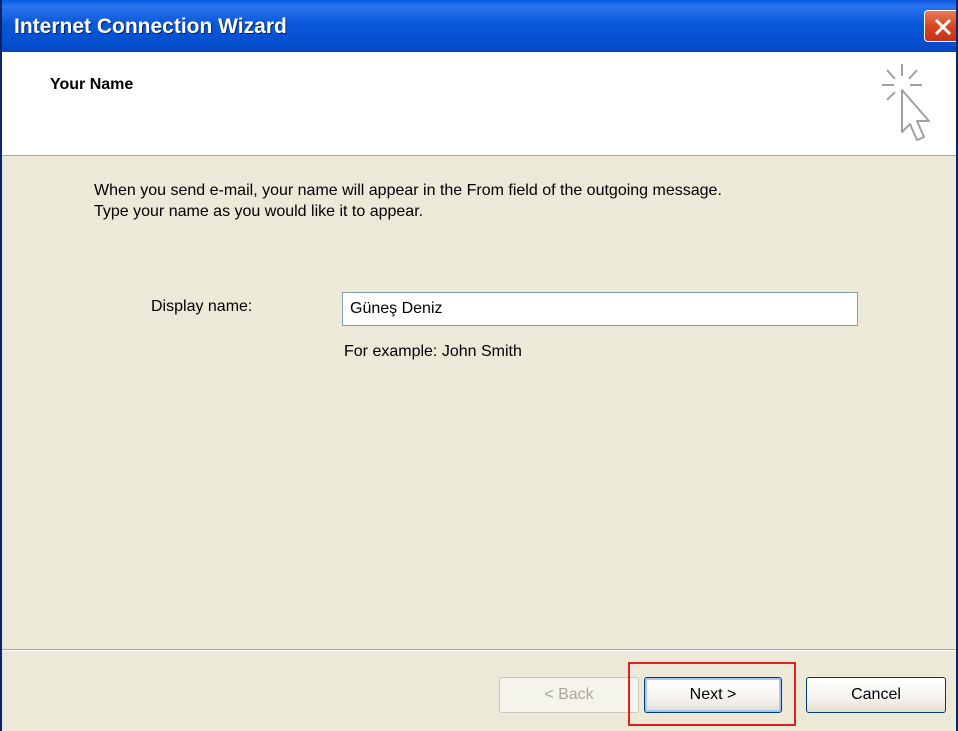  Describe the element at coordinates (92, 84) in the screenshot. I see `page-title: Your Name` at that location.